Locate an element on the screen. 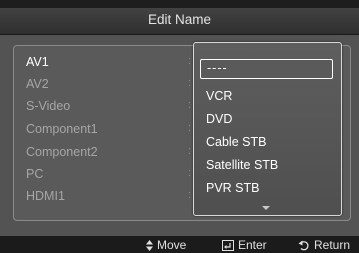 The image size is (359, 253). input-item-pc: PC is located at coordinates (34, 174).